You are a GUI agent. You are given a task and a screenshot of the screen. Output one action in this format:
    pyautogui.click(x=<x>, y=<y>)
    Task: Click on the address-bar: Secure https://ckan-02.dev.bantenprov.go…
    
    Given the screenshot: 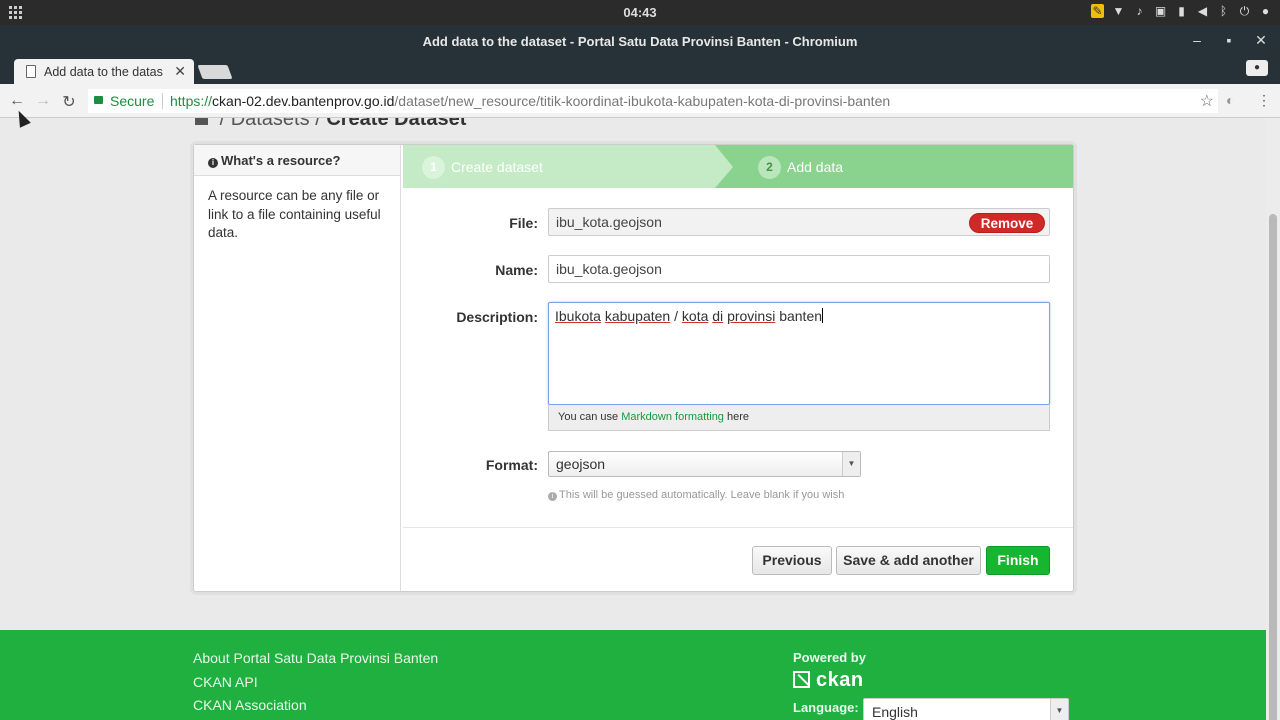 What is the action you would take?
    pyautogui.click(x=653, y=101)
    